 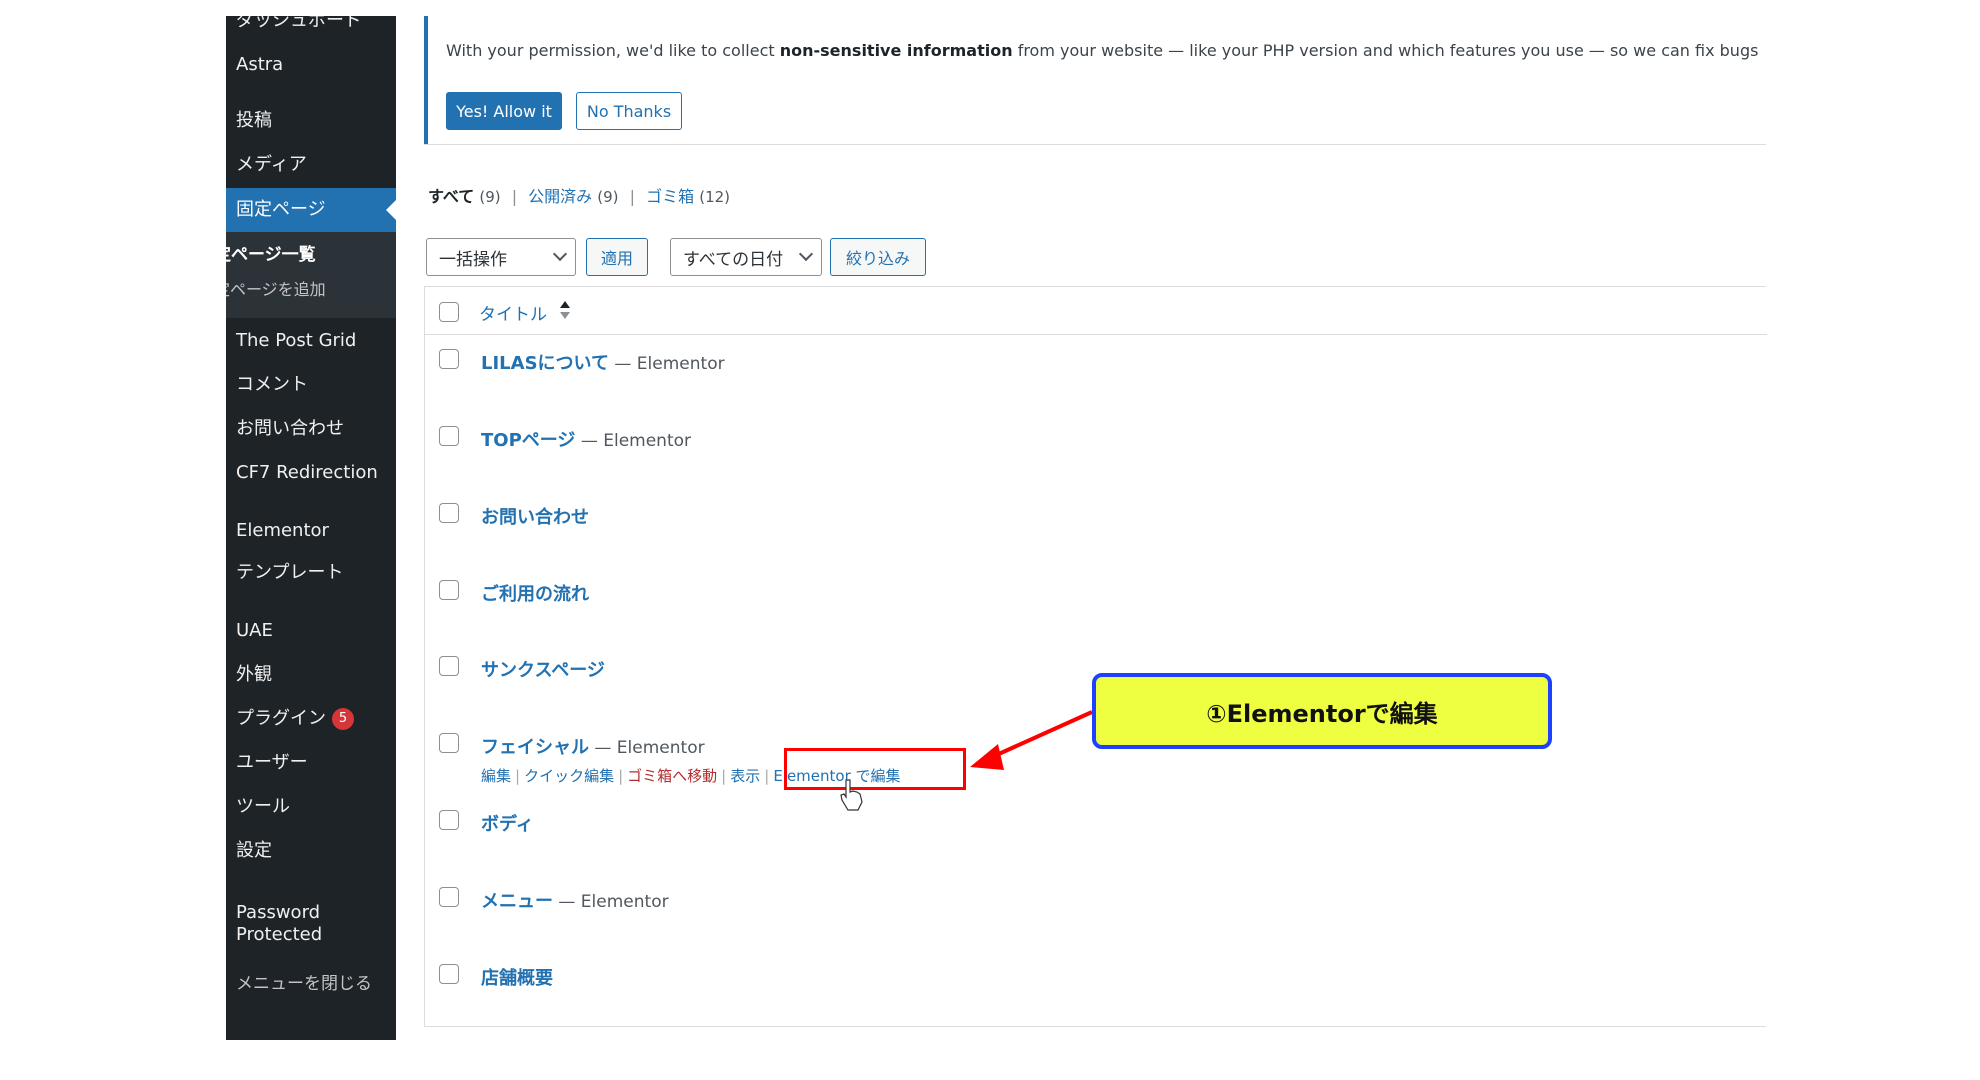 I want to click on view-trash-link: ゴミ箱, so click(x=670, y=196).